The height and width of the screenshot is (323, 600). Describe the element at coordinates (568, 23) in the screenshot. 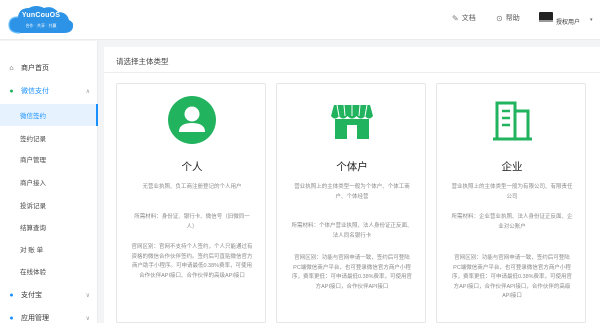

I see `username: 授权用户` at that location.